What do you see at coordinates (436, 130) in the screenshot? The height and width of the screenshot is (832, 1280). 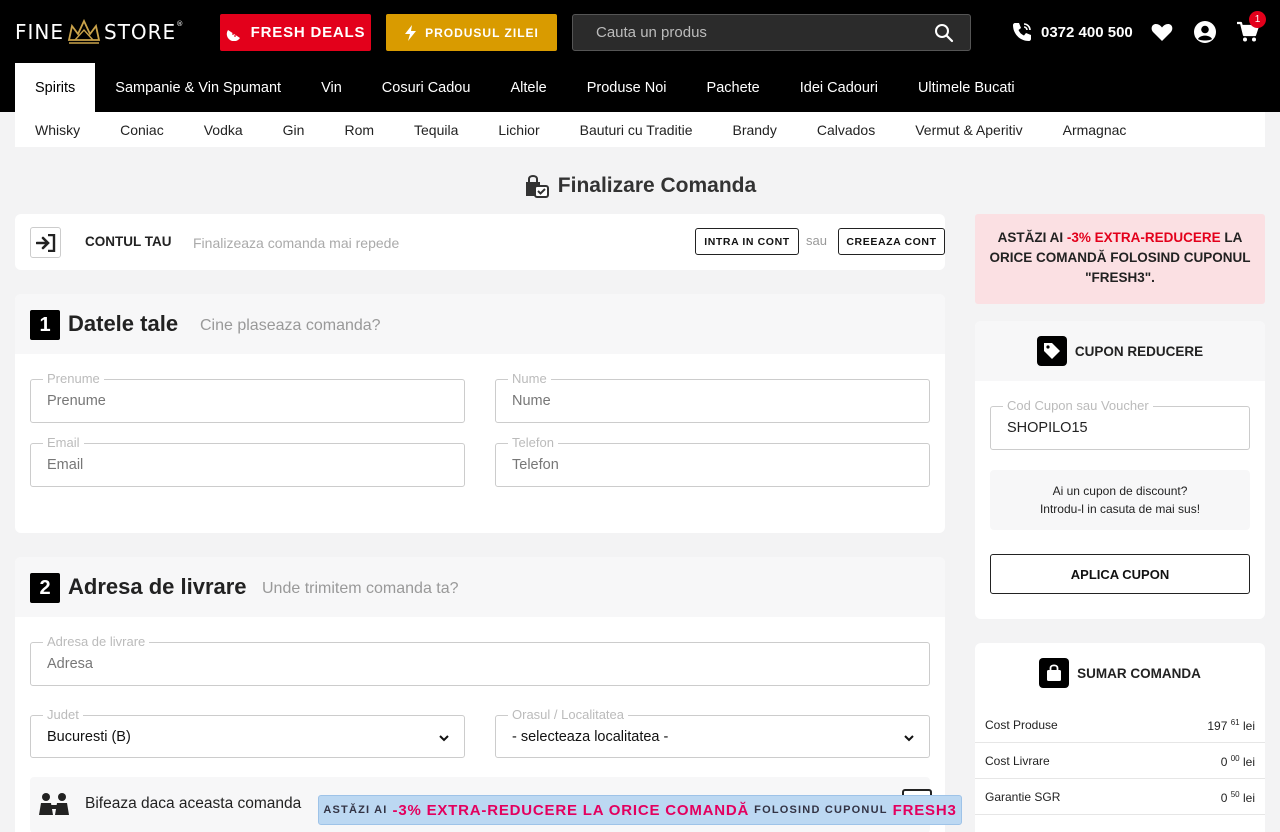 I see `sub-nav-item-tequila: Tequila` at bounding box center [436, 130].